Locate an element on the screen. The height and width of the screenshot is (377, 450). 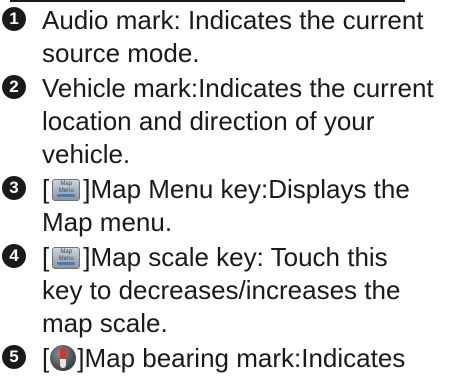
item-number-badge: 4 is located at coordinates (14, 256).